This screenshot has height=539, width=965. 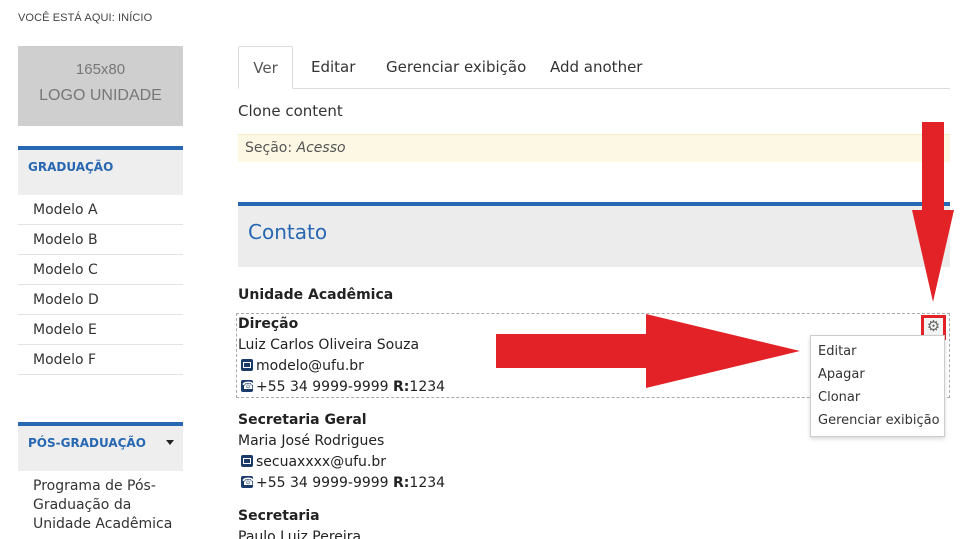 What do you see at coordinates (265, 67) in the screenshot?
I see `tab-ver: Ver` at bounding box center [265, 67].